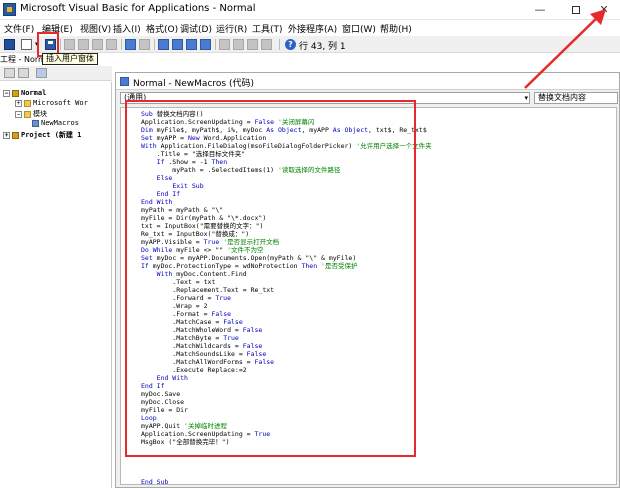  Describe the element at coordinates (124, 81) in the screenshot. I see `code-window-icon` at that location.